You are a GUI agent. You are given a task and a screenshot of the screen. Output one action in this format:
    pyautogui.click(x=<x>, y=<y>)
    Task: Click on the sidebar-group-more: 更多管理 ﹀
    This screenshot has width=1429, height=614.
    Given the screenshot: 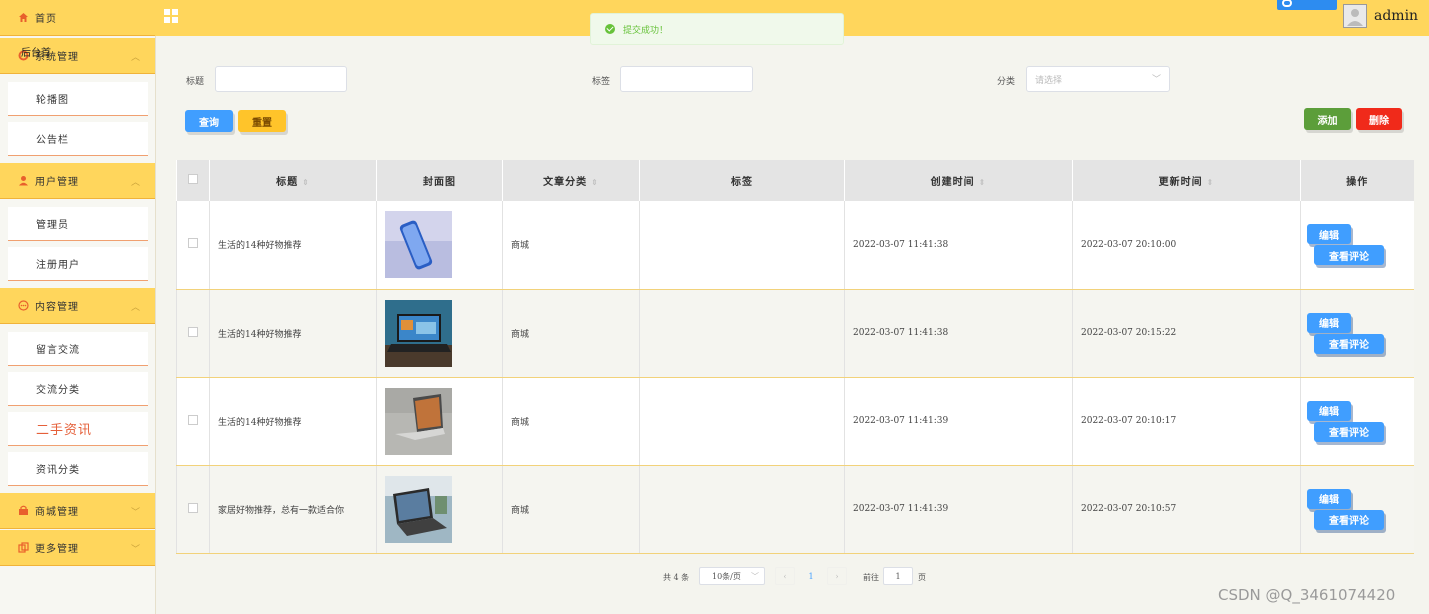 What is the action you would take?
    pyautogui.click(x=77, y=548)
    